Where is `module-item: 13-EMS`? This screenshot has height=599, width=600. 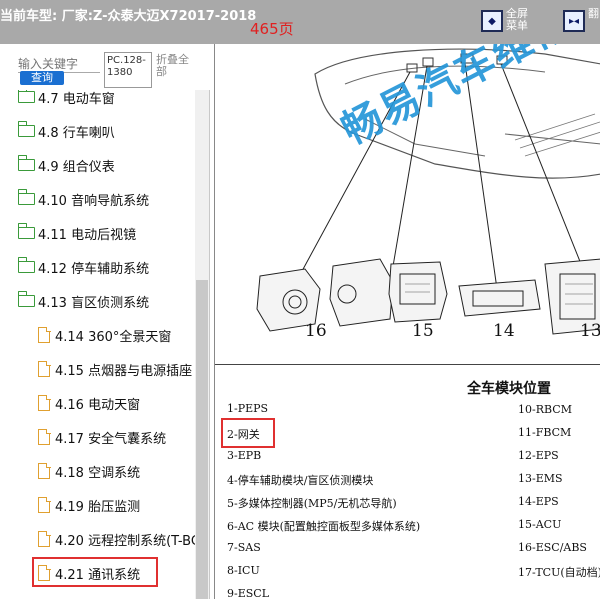
module-item: 13-EMS is located at coordinates (540, 478).